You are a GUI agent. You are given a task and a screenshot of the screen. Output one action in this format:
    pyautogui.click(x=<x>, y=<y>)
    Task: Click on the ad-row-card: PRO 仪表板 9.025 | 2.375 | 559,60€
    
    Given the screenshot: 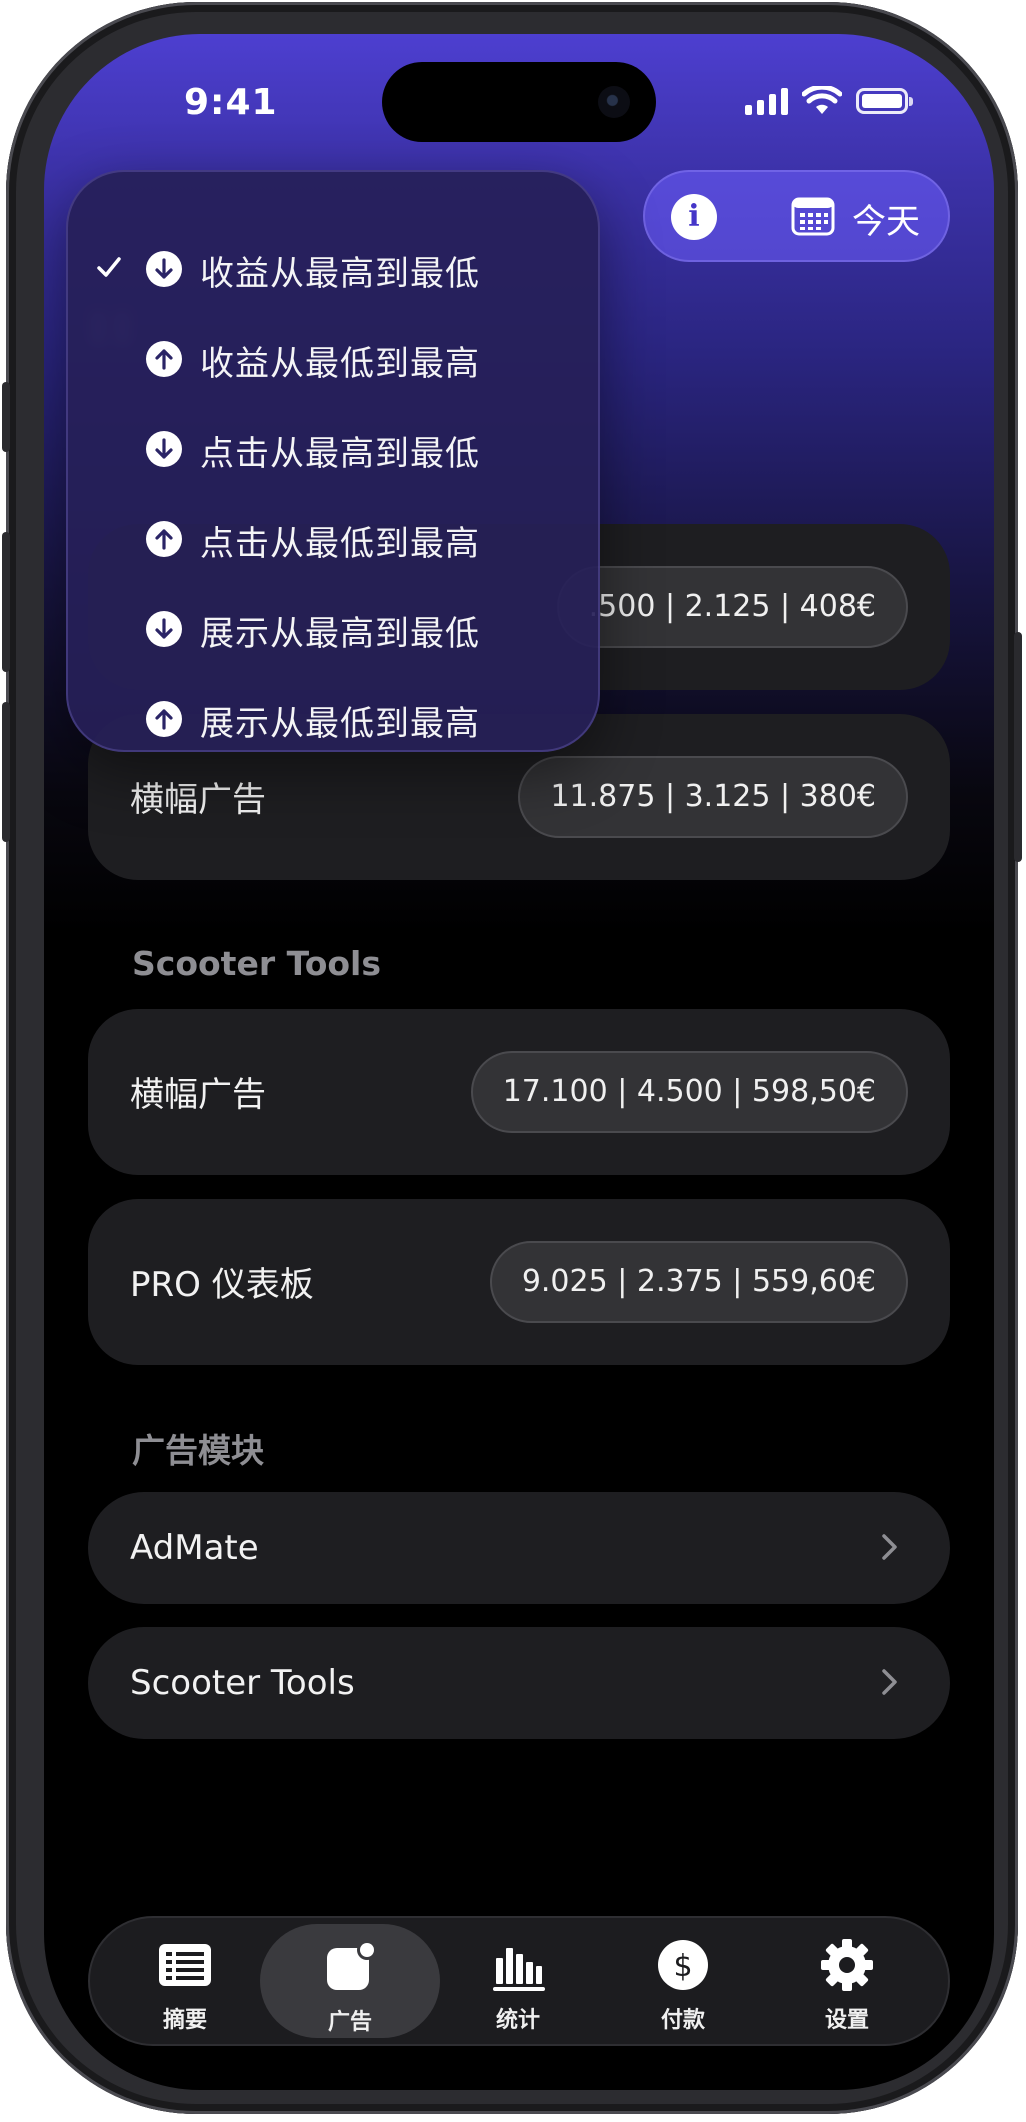 What is the action you would take?
    pyautogui.click(x=519, y=1282)
    